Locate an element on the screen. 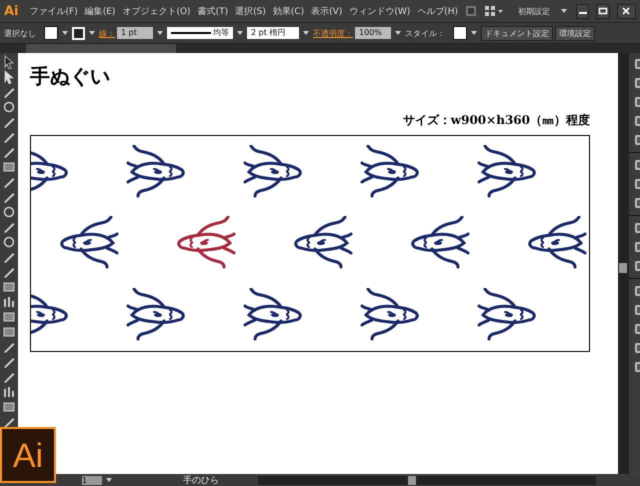 This screenshot has width=640, height=486. style-swatch is located at coordinates (460, 33).